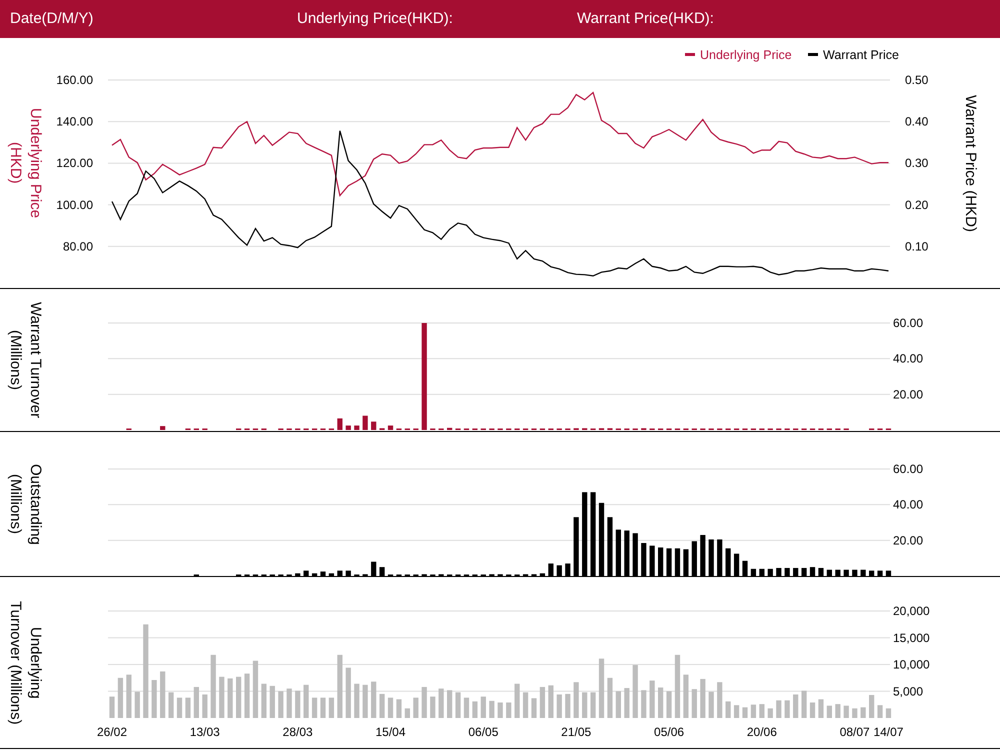  What do you see at coordinates (391, 732) in the screenshot?
I see `axis-tick-label: 15/04` at bounding box center [391, 732].